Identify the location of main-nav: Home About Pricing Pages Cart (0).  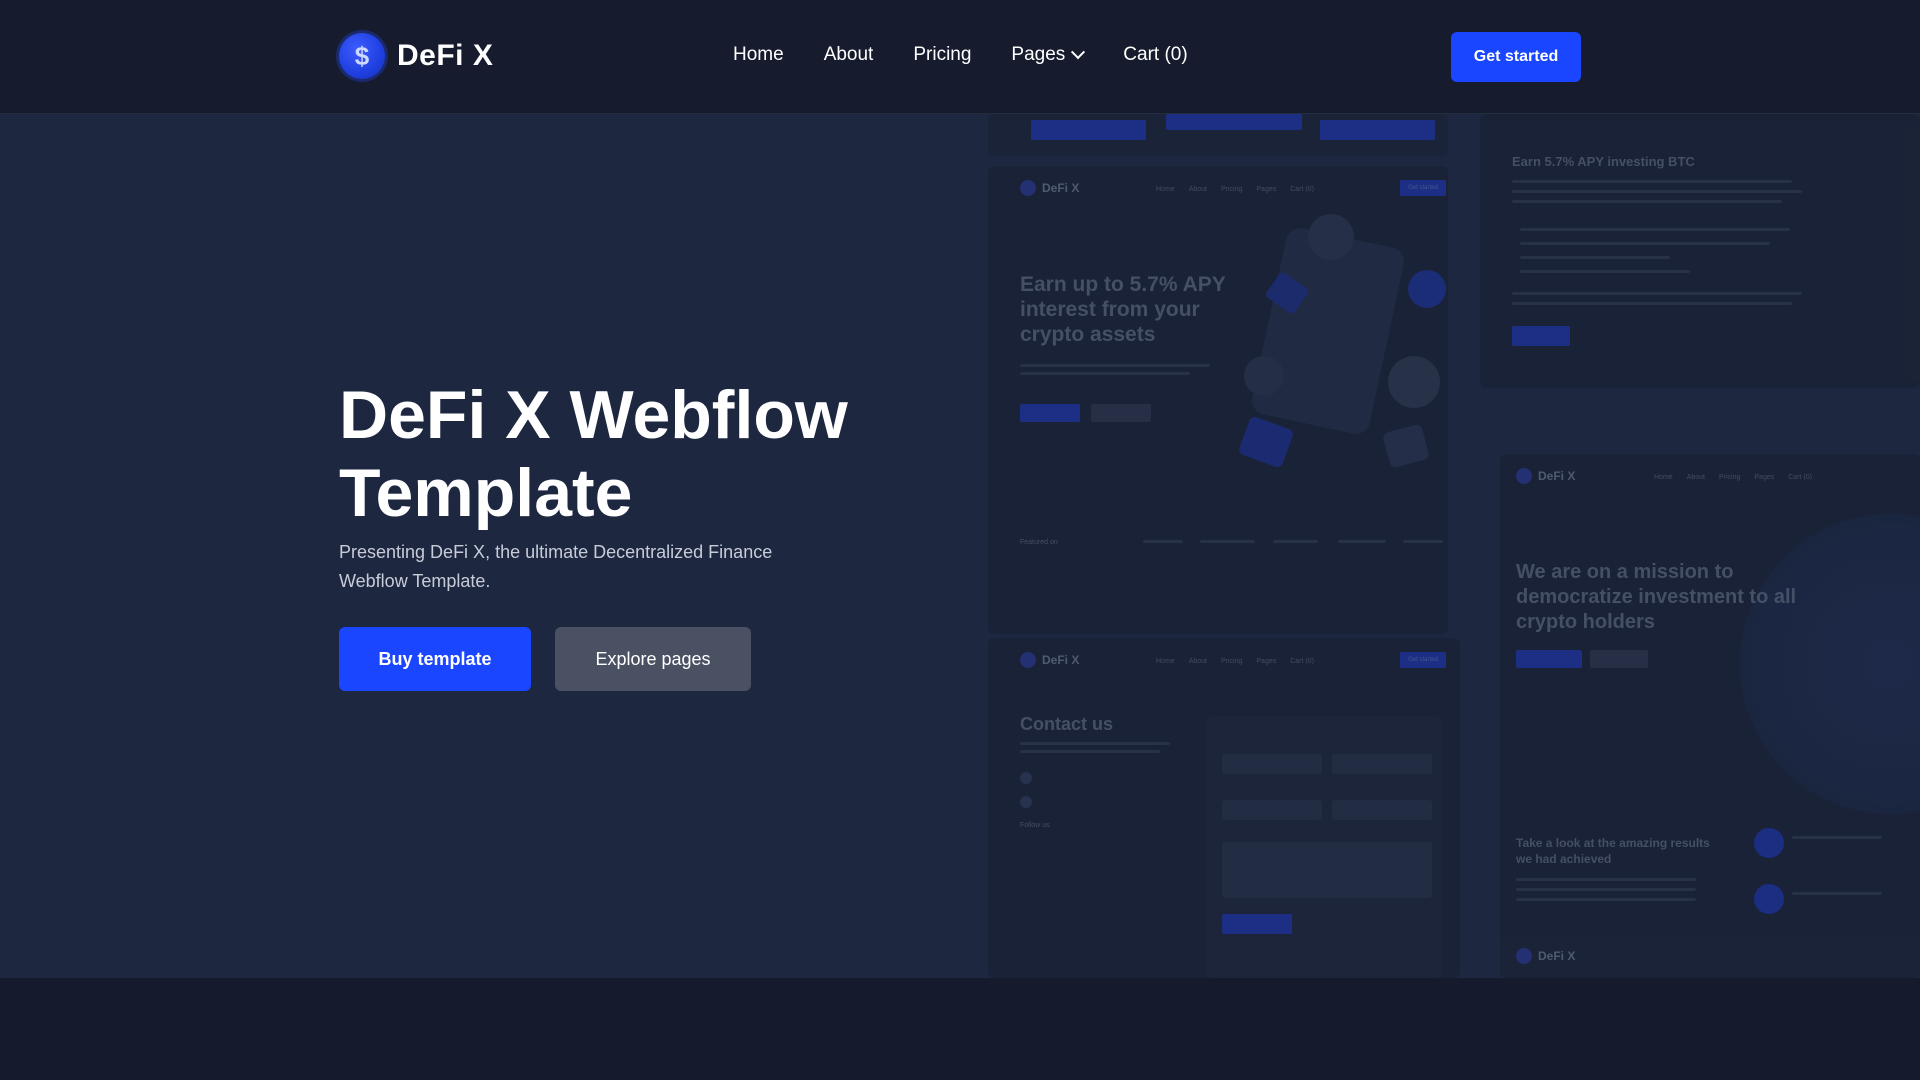
(960, 55).